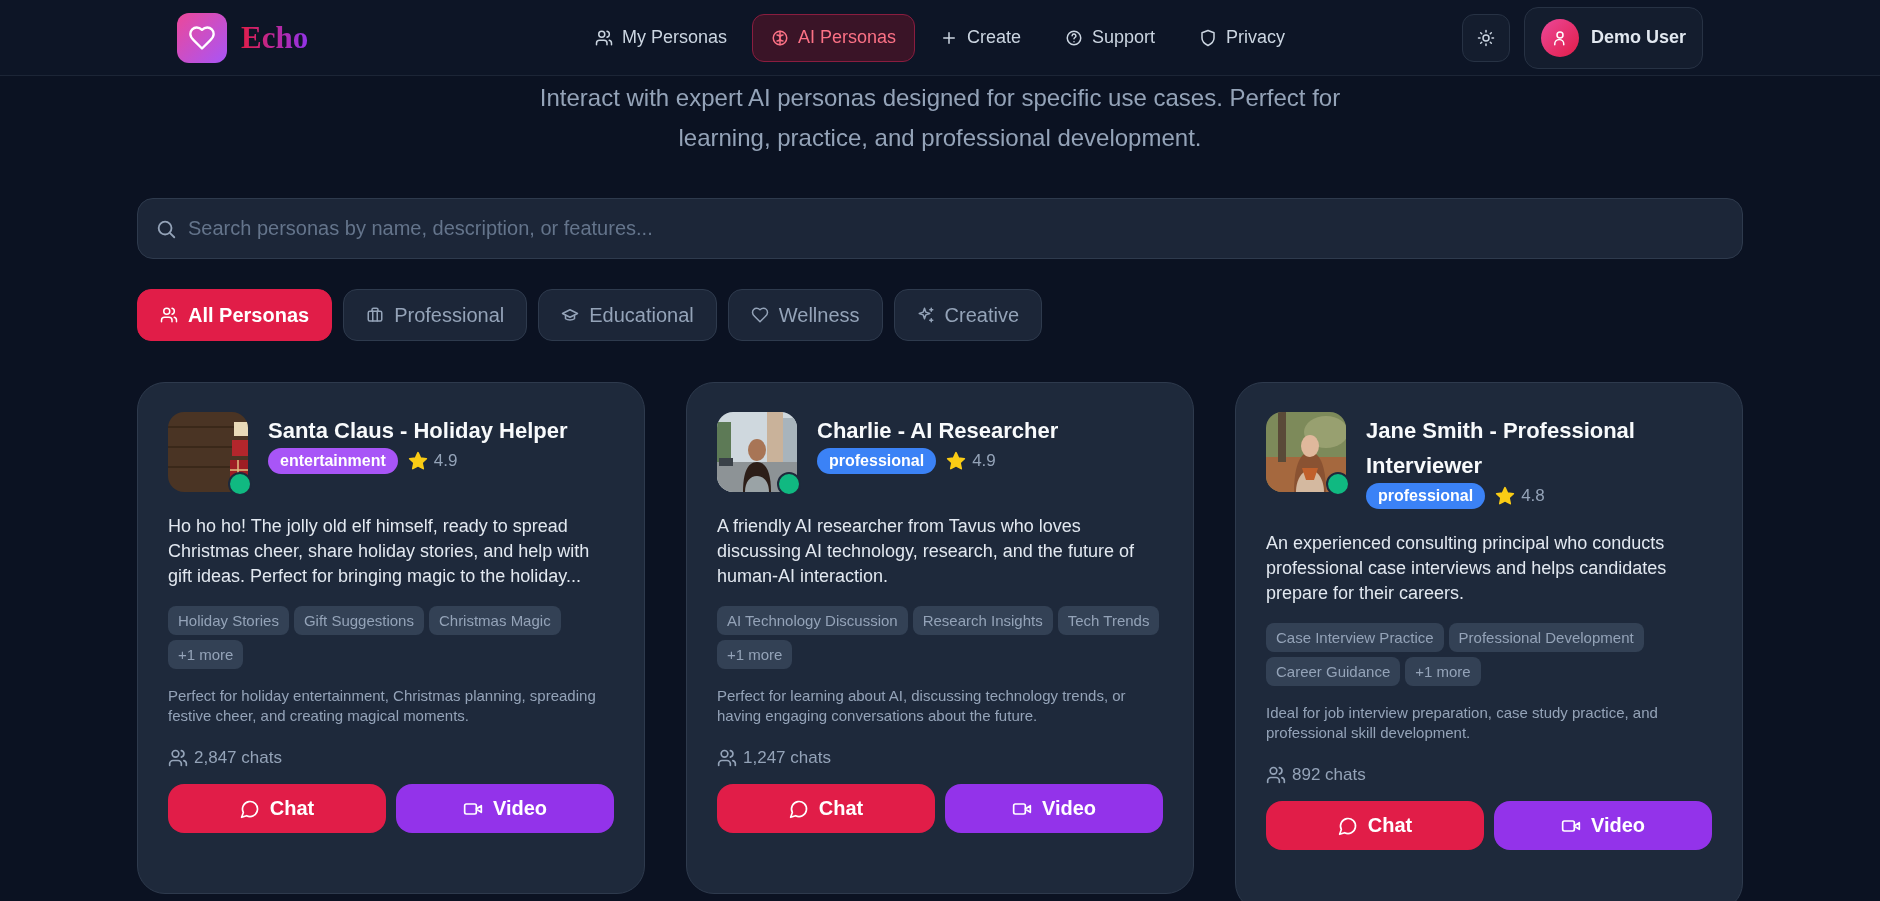  Describe the element at coordinates (759, 315) in the screenshot. I see `heart-icon` at that location.